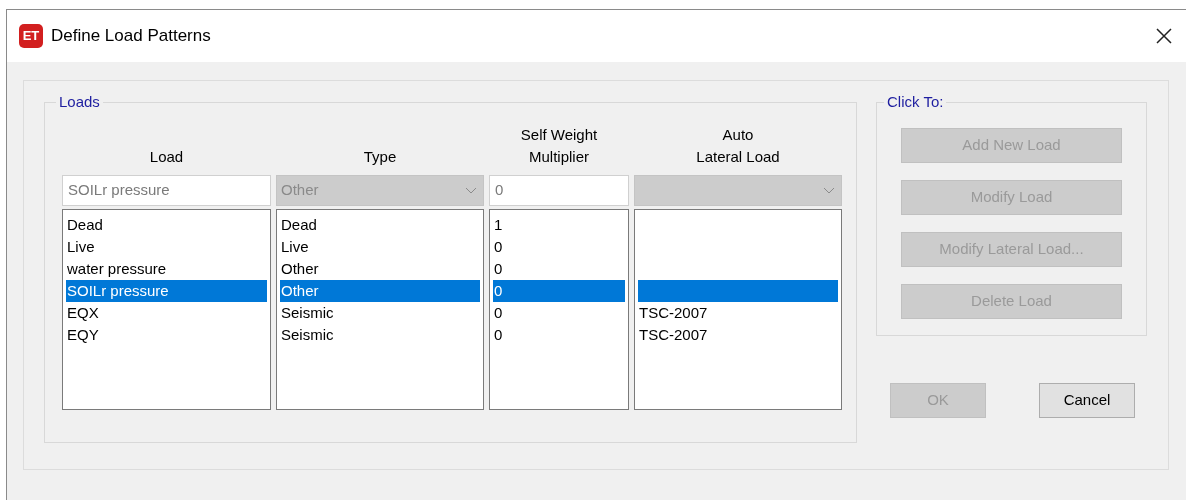 The width and height of the screenshot is (1186, 500). What do you see at coordinates (738, 156) in the screenshot?
I see `column-header: Lateral Load` at bounding box center [738, 156].